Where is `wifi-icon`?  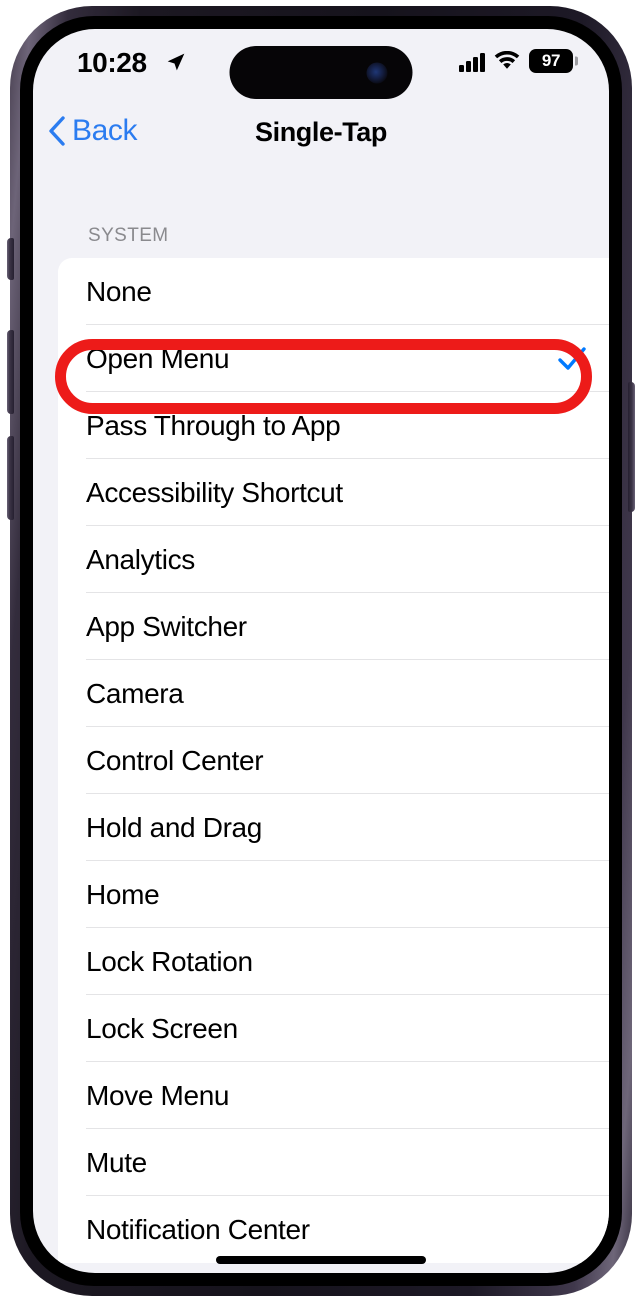
wifi-icon is located at coordinates (507, 60).